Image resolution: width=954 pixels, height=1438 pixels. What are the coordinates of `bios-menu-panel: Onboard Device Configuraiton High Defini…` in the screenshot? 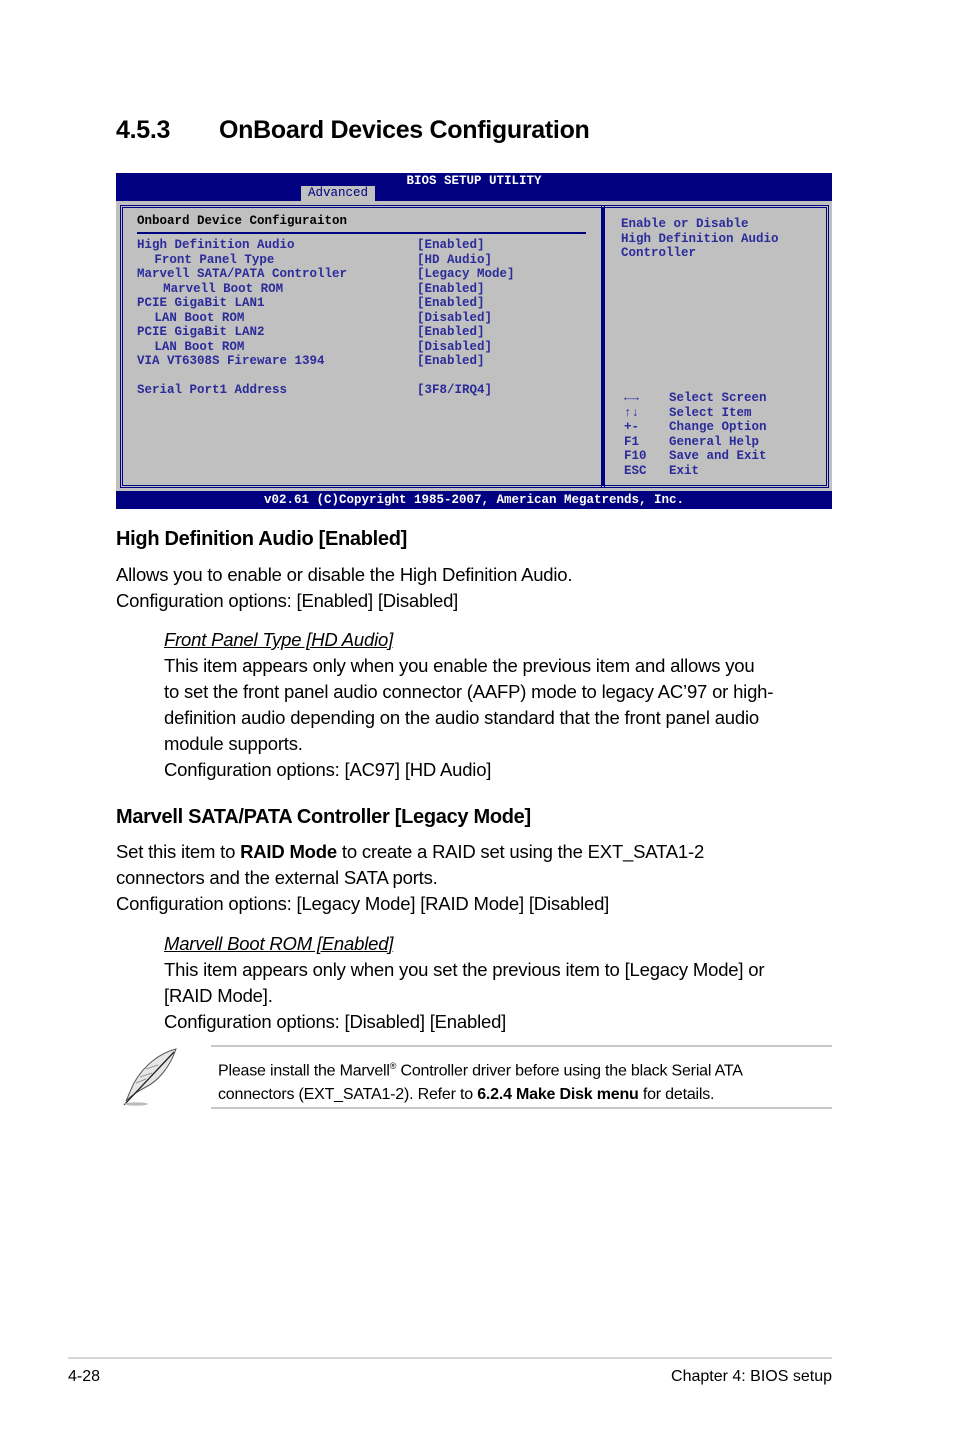 It's located at (362, 346).